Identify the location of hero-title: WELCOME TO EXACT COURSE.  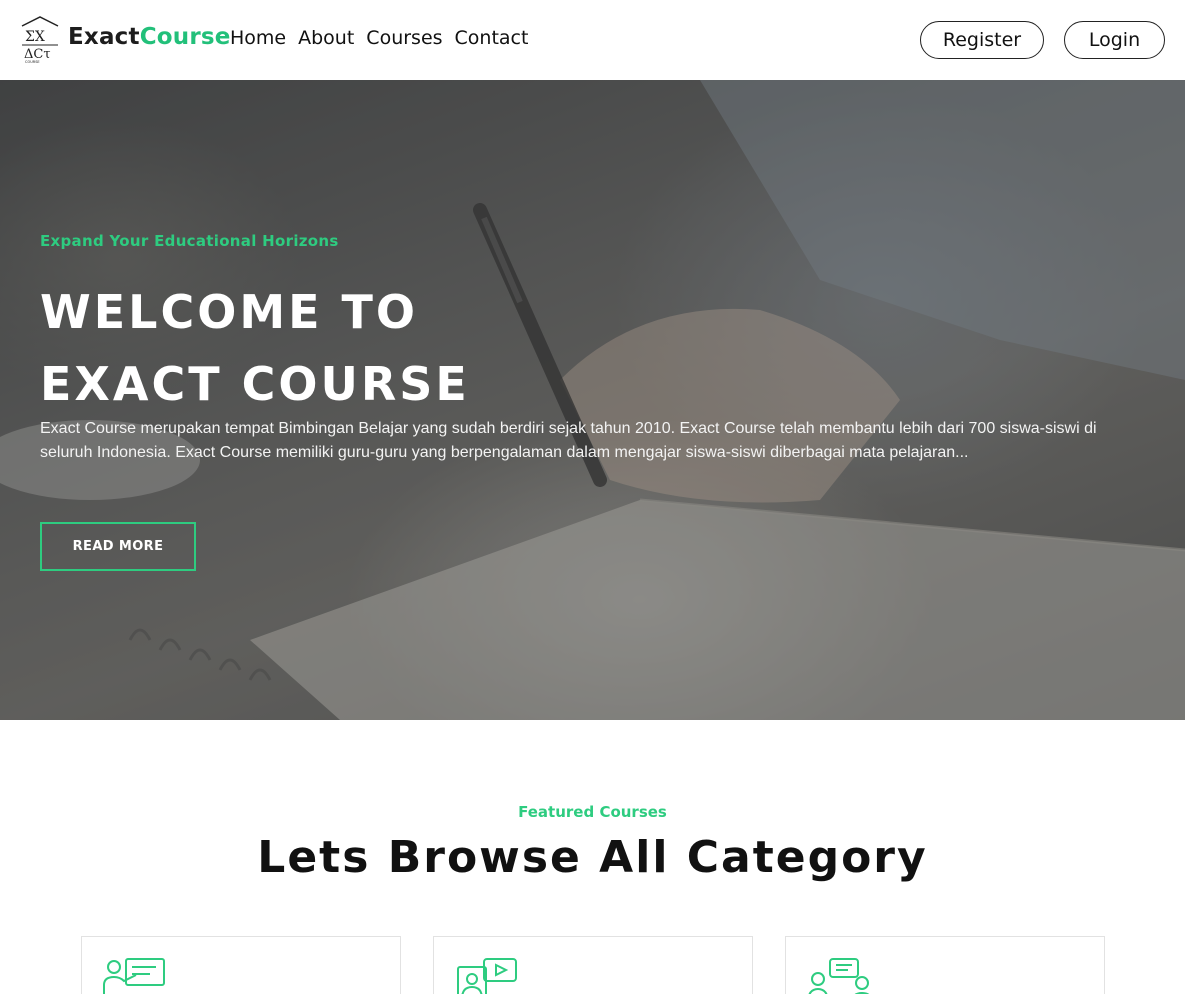
(255, 348).